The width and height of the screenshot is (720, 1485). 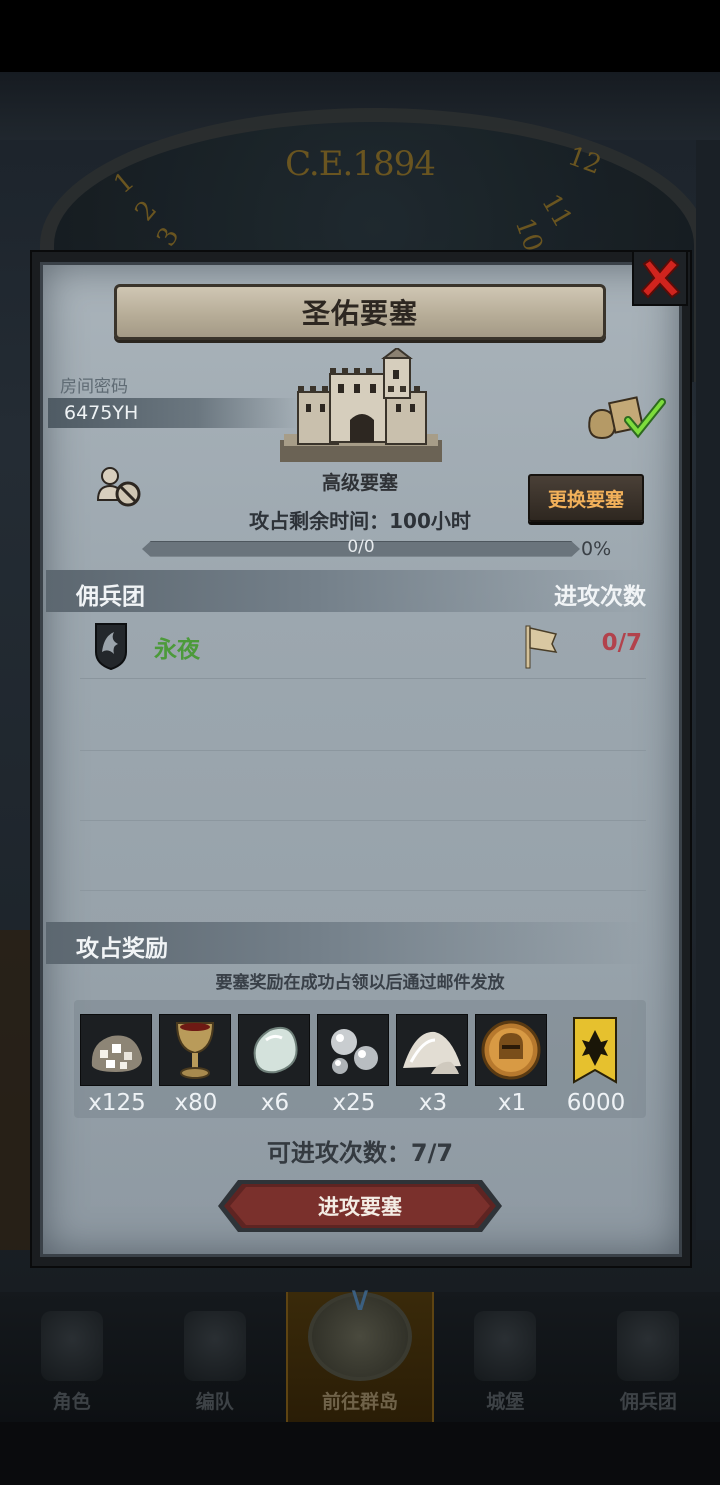 What do you see at coordinates (625, 417) in the screenshot?
I see `supply-bag-check-icon` at bounding box center [625, 417].